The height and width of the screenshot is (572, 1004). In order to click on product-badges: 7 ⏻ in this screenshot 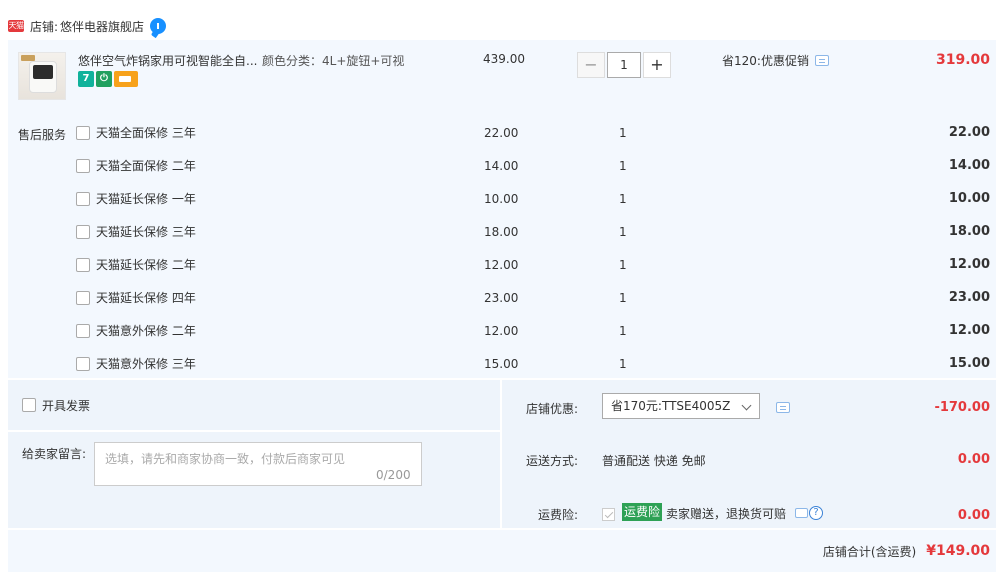, I will do `click(108, 79)`.